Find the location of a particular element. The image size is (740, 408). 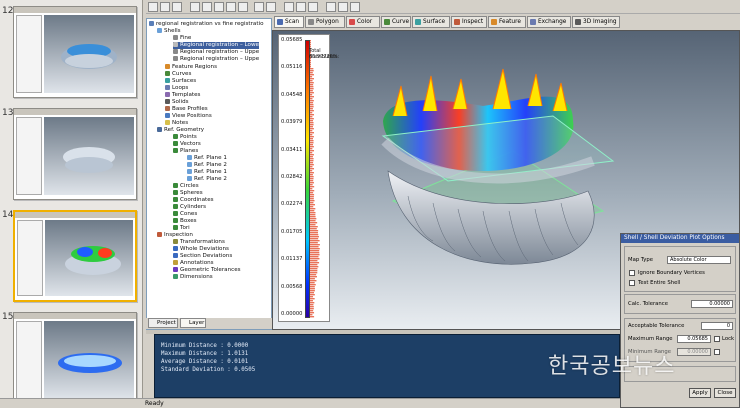

pointer-icon is located at coordinates (355, 7).